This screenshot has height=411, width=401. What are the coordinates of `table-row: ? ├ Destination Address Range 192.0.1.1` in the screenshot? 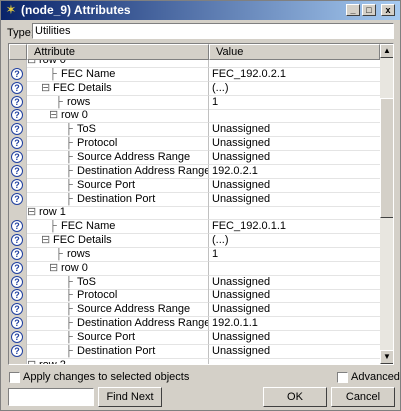 It's located at (194, 324).